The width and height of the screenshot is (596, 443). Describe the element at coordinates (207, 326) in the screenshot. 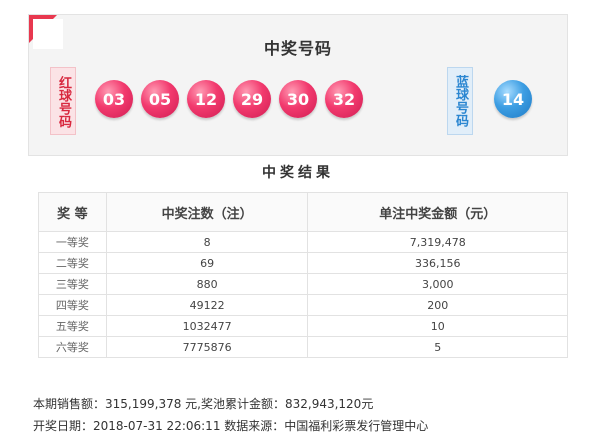

I see `winner-count: 1032477` at that location.